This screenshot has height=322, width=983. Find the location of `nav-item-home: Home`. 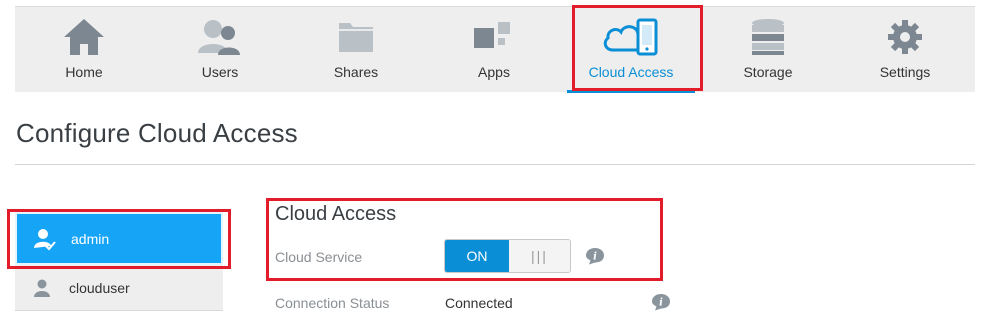

nav-item-home: Home is located at coordinates (84, 50).